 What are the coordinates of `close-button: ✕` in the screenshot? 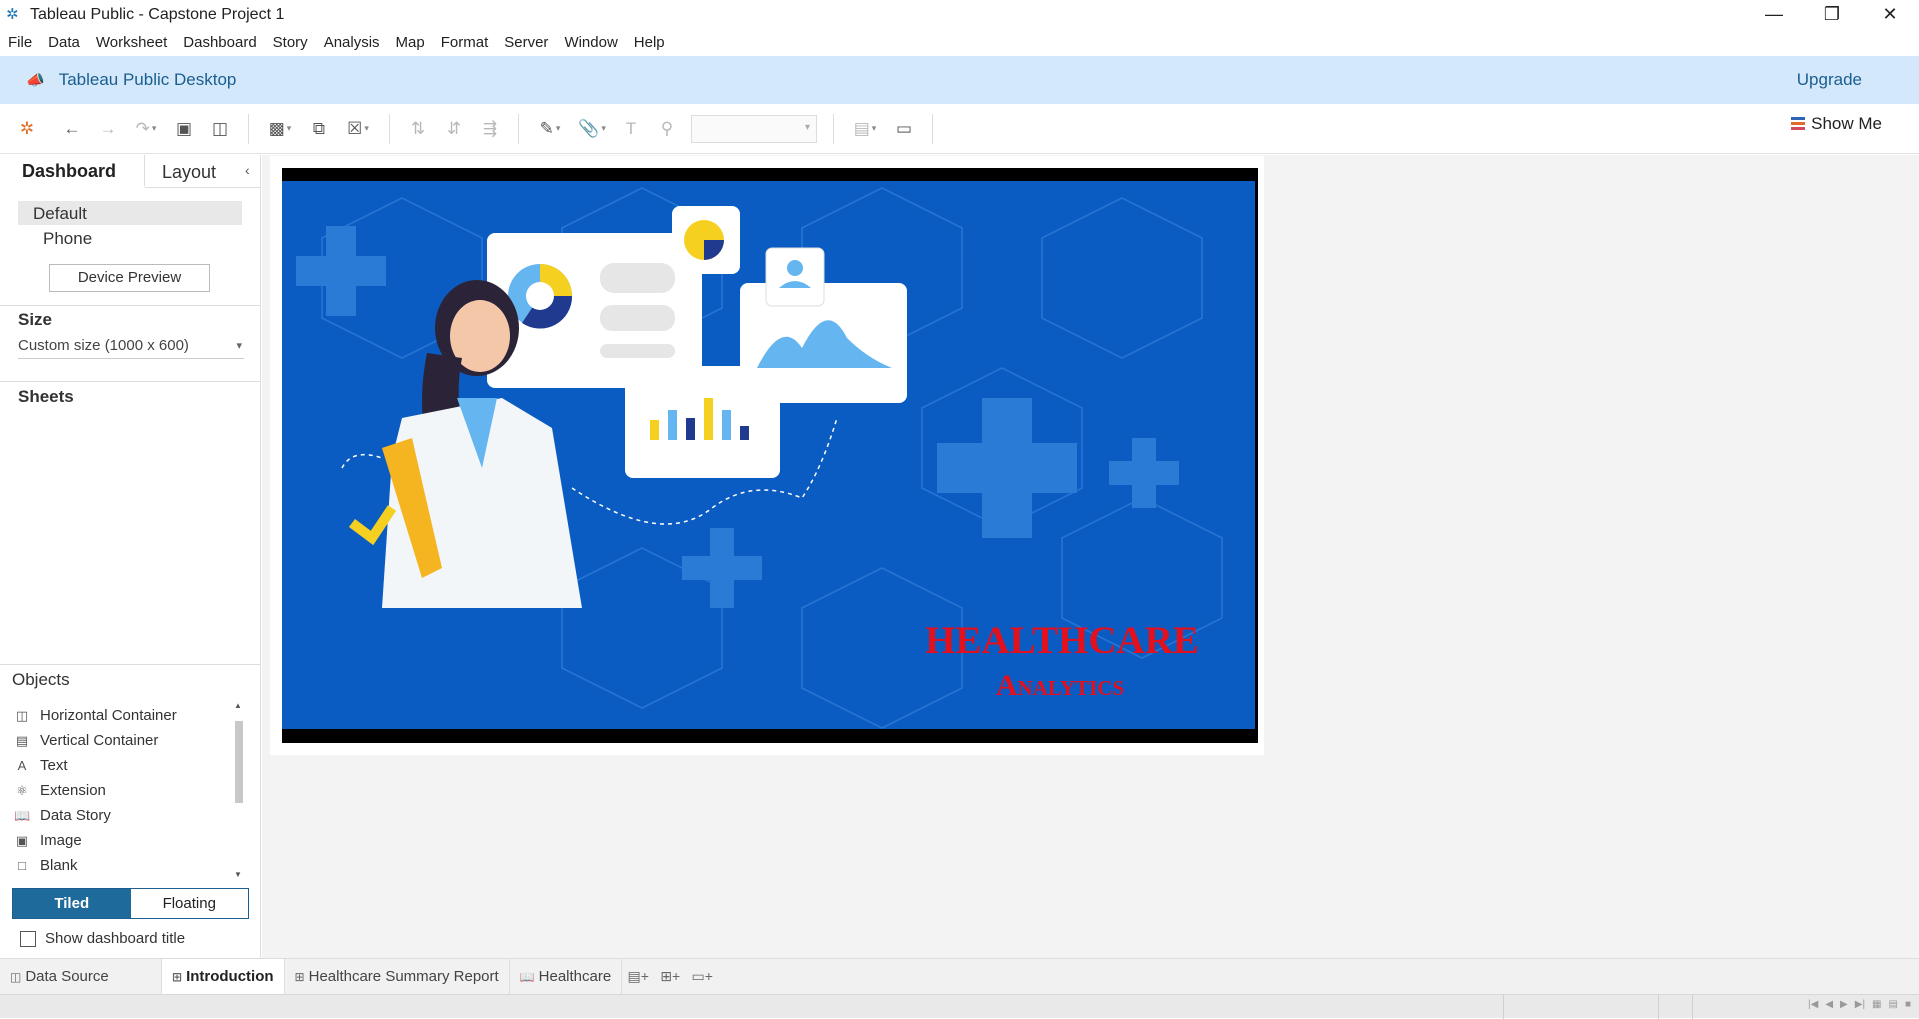 It's located at (1890, 14).